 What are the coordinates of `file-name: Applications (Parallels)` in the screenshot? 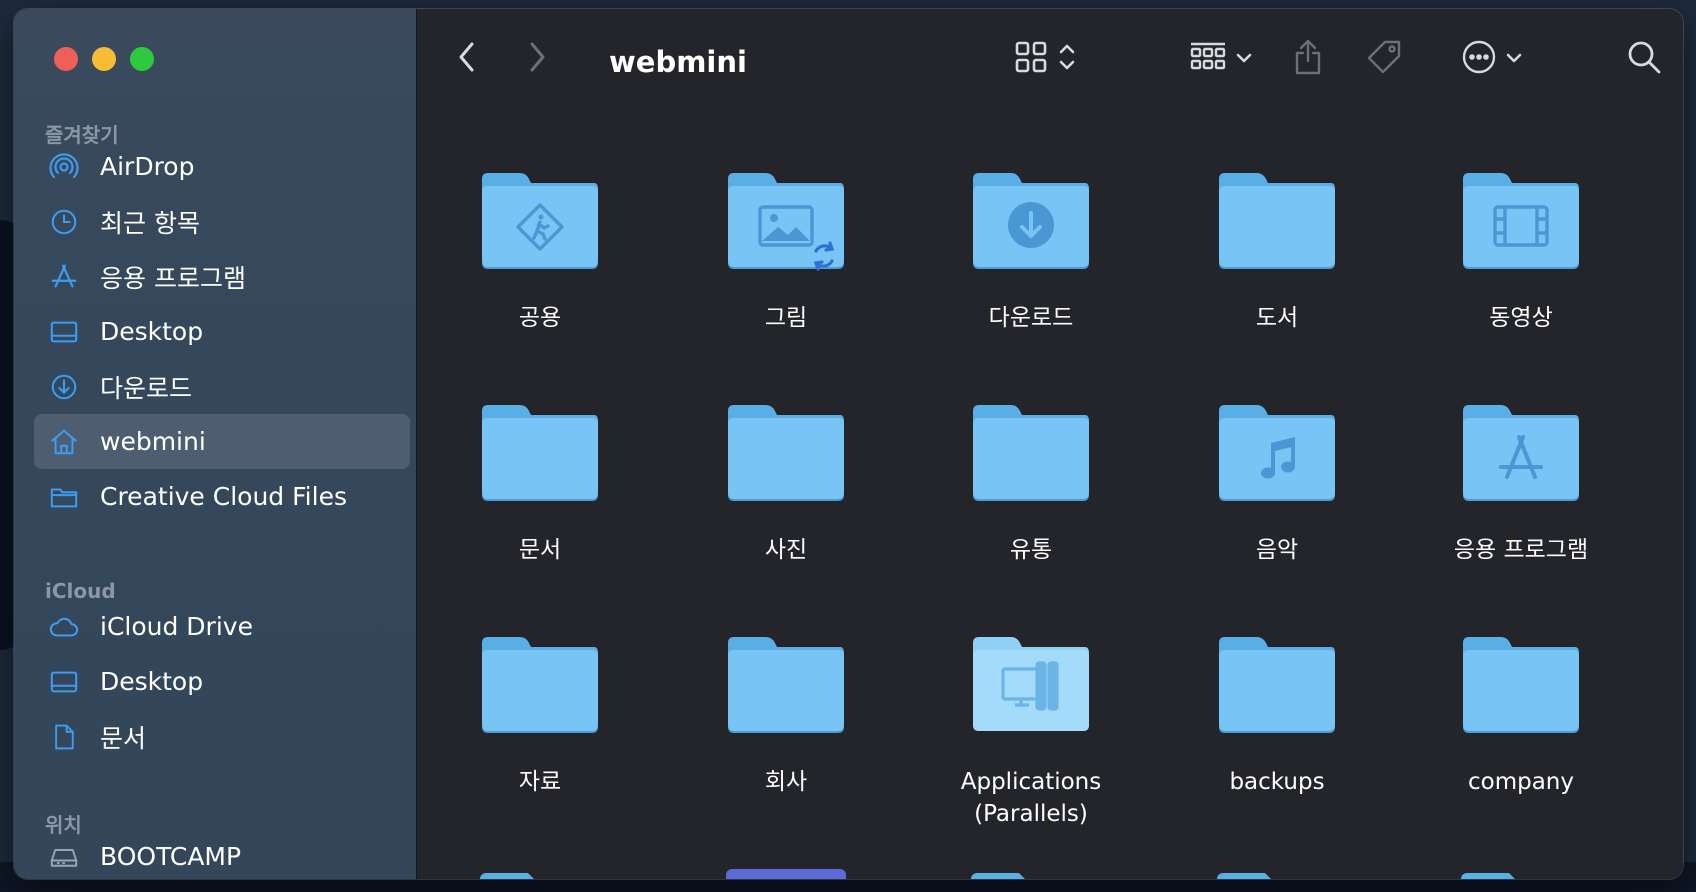 It's located at (1031, 798).